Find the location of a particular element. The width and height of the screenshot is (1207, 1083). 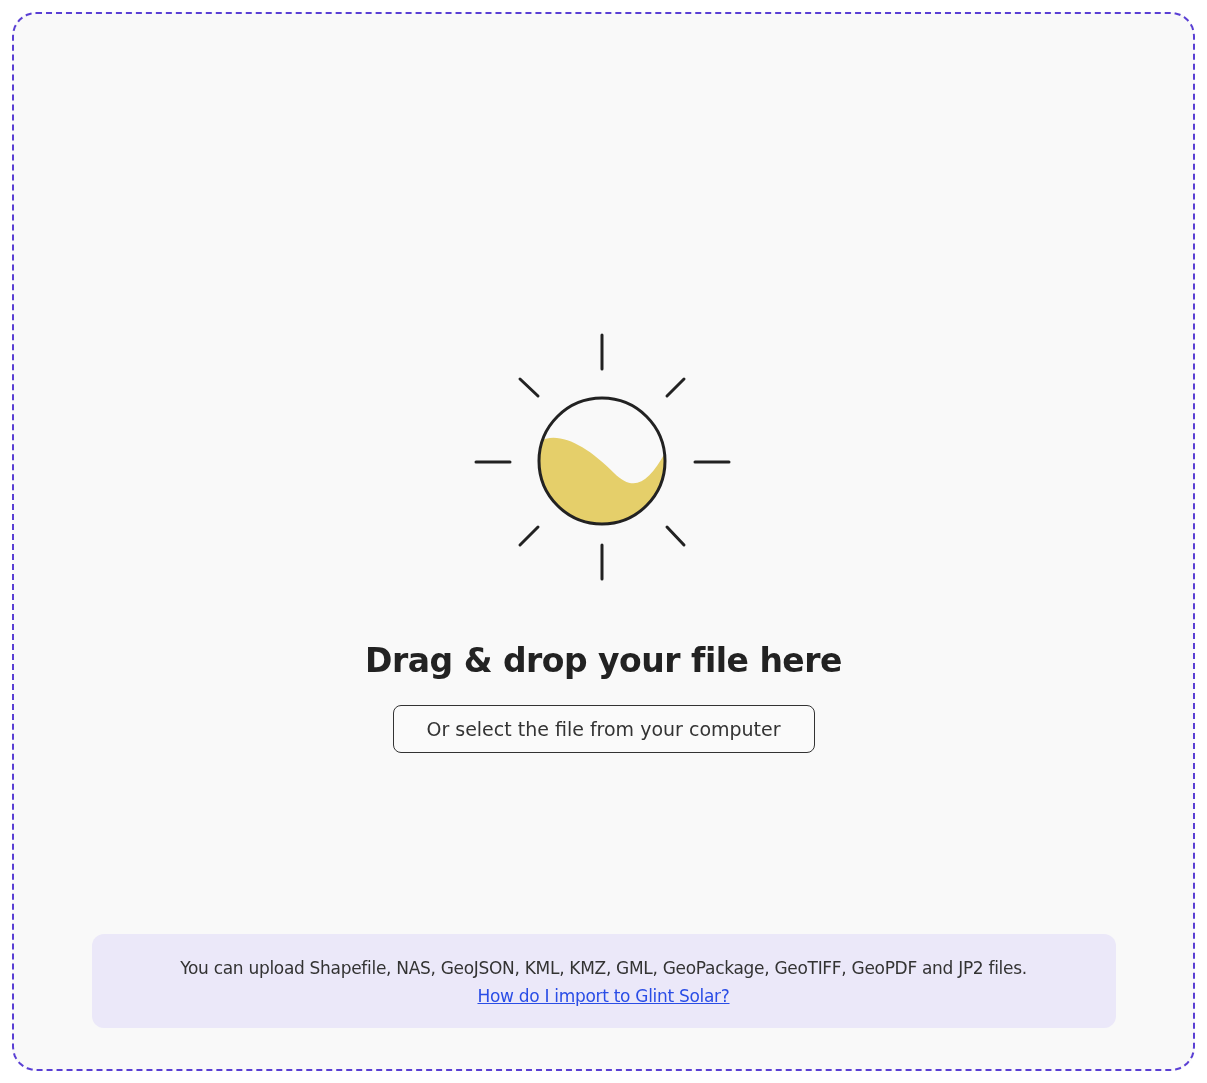

help-link: How do I import to Glint Solar? is located at coordinates (603, 996).